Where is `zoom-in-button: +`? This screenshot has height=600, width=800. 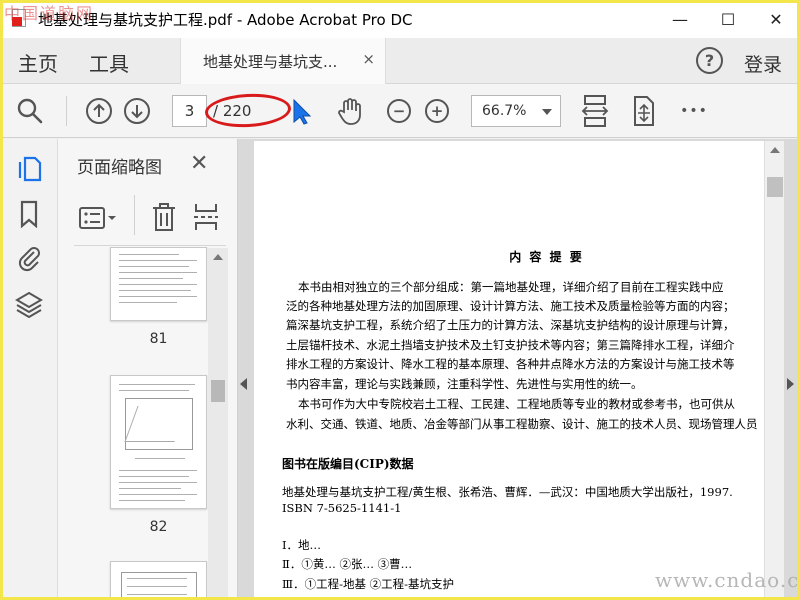 zoom-in-button: + is located at coordinates (437, 111).